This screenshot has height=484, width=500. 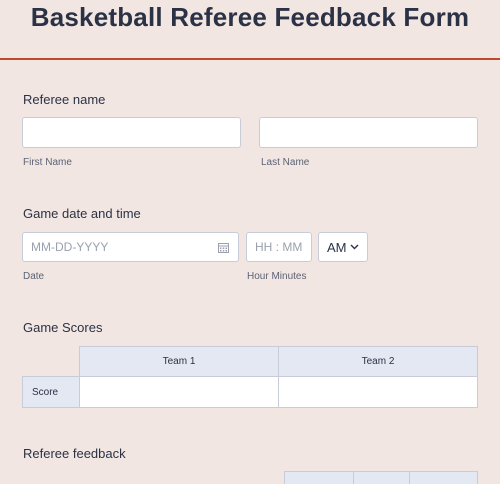 I want to click on grid-column-header-team-1: Team 1, so click(x=179, y=361).